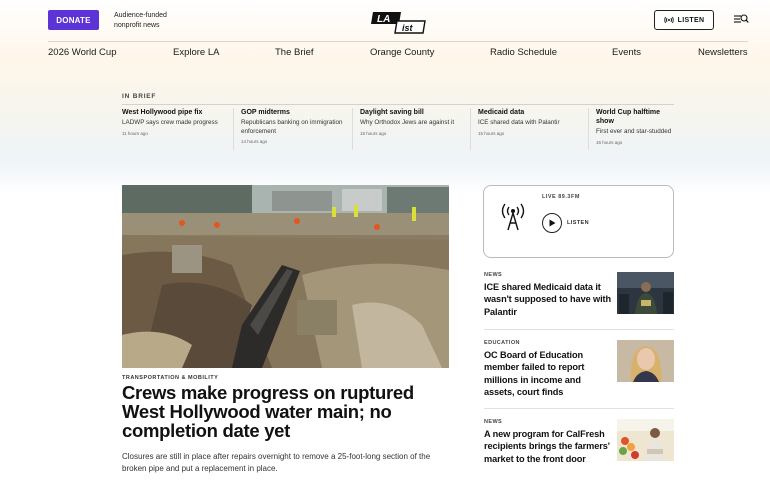 The image size is (770, 490). What do you see at coordinates (634, 131) in the screenshot?
I see `brief-item-desc: First ever and star-studded` at bounding box center [634, 131].